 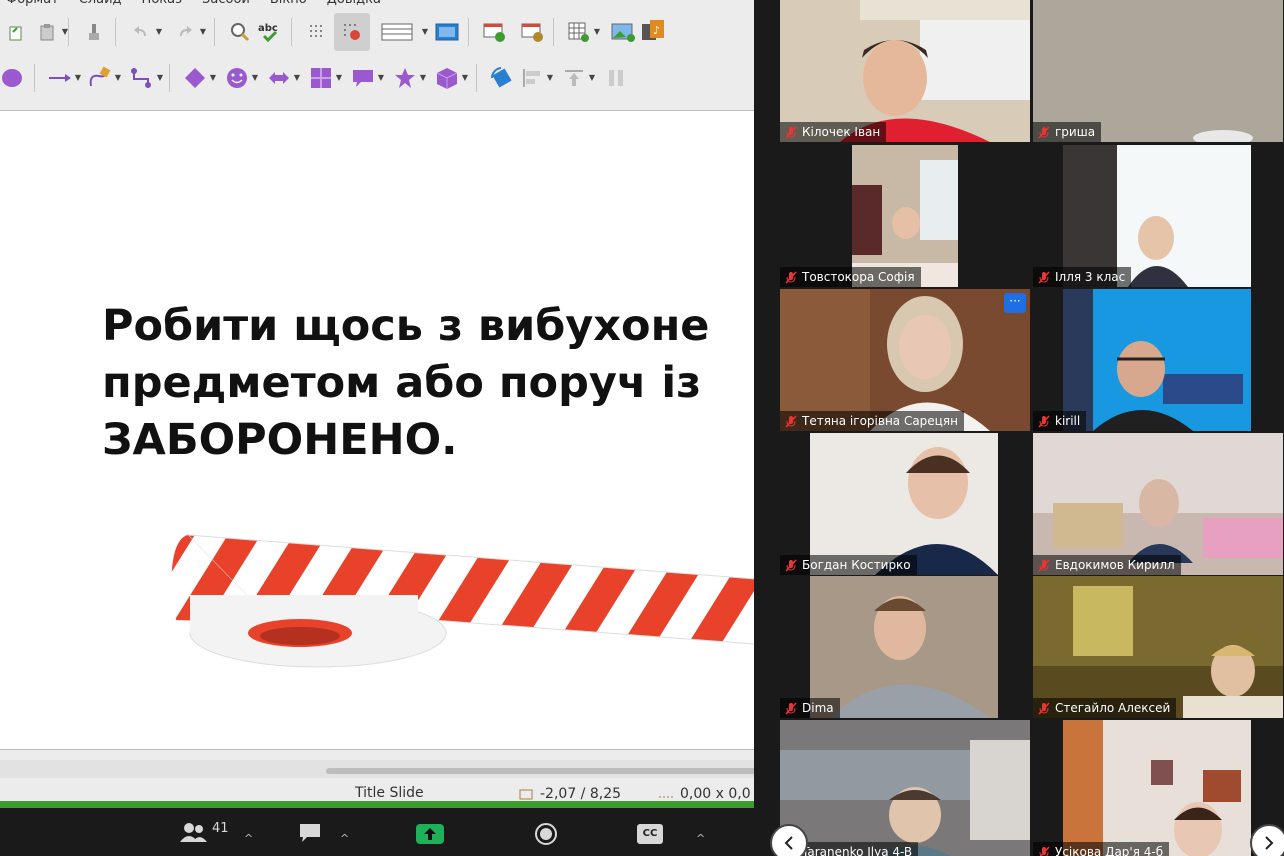 What do you see at coordinates (850, 277) in the screenshot?
I see `participant-name-tag: Товстокора Софія` at bounding box center [850, 277].